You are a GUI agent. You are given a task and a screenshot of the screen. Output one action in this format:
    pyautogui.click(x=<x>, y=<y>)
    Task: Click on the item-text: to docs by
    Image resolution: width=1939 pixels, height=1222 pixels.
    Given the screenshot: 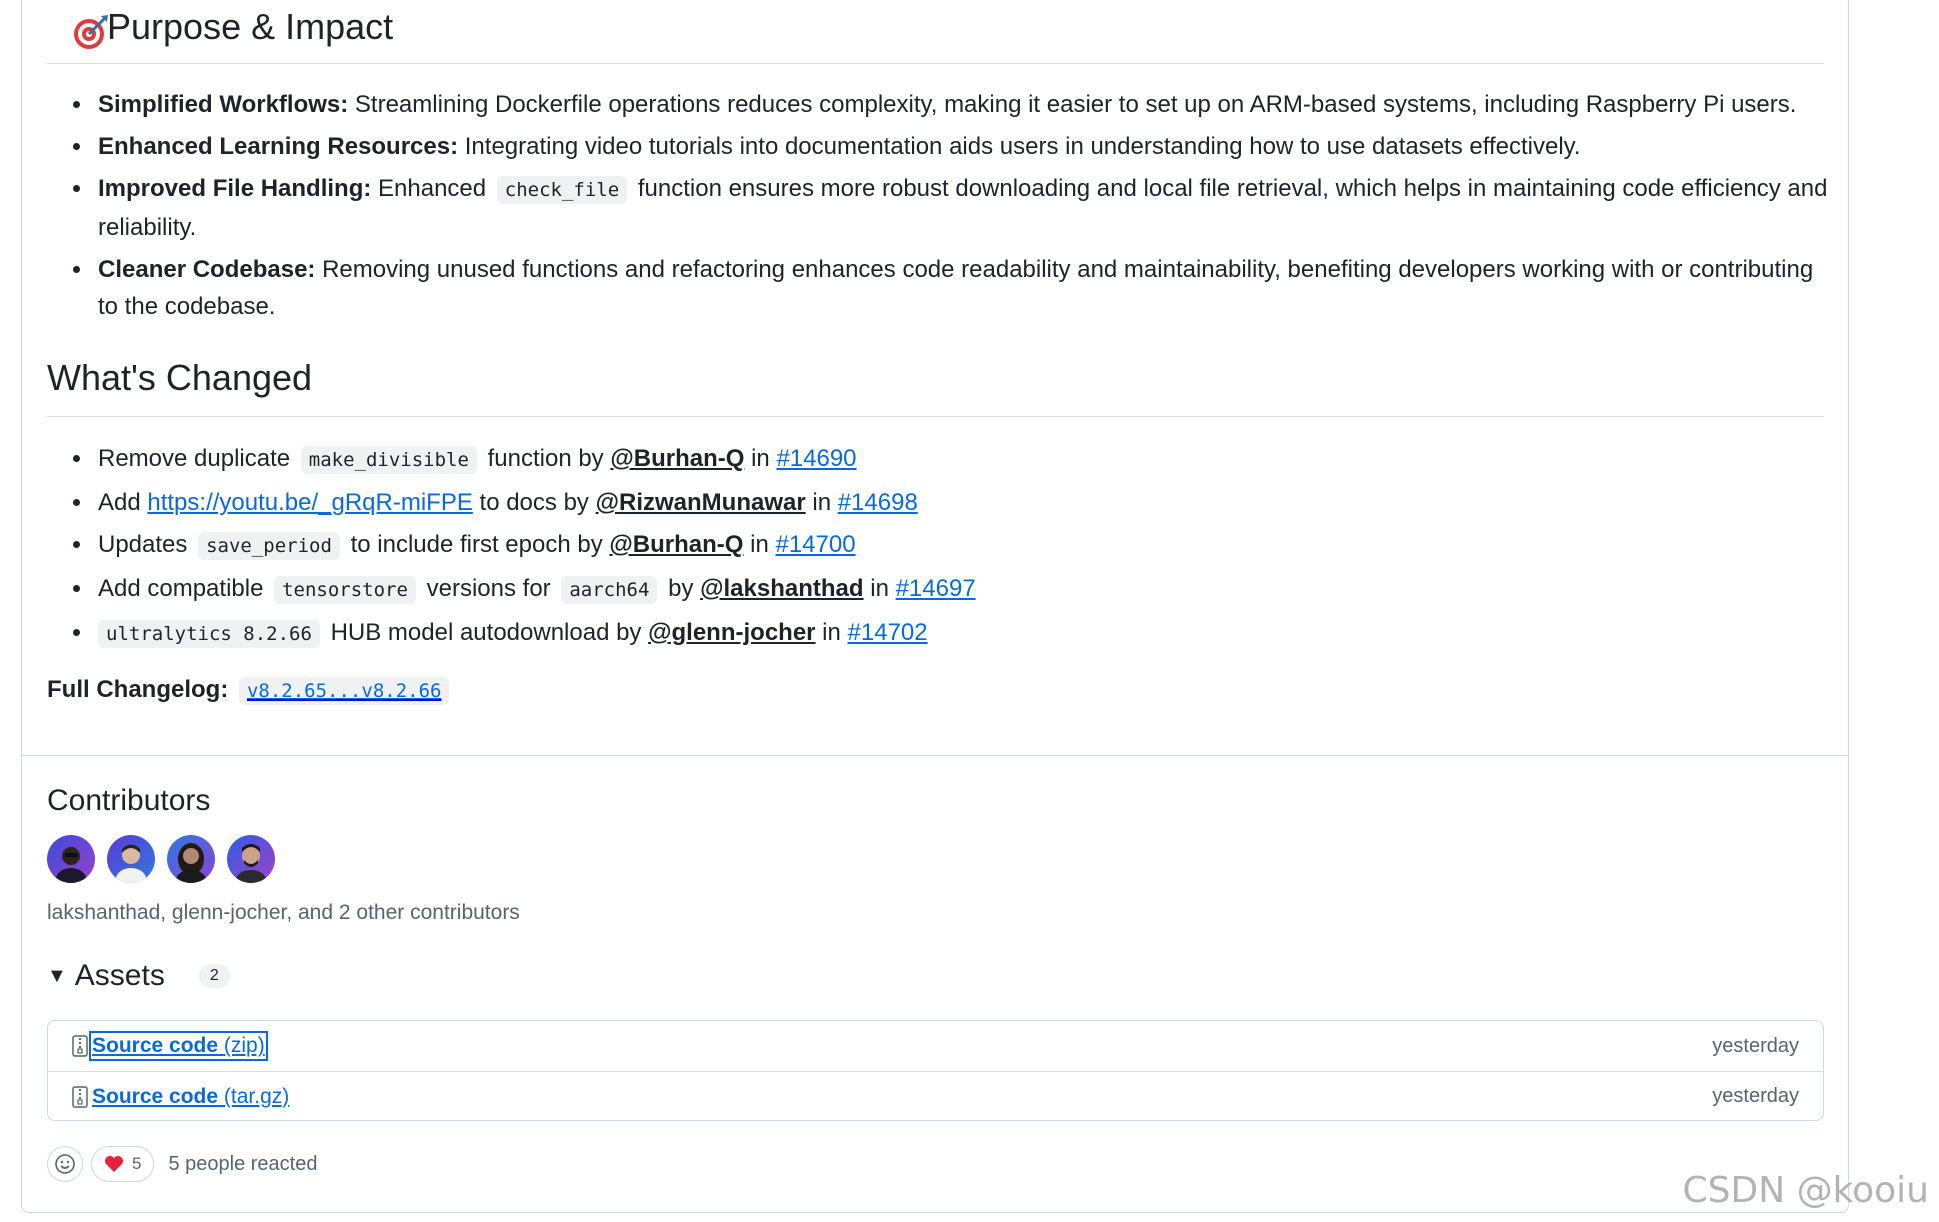 What is the action you would take?
    pyautogui.click(x=534, y=502)
    